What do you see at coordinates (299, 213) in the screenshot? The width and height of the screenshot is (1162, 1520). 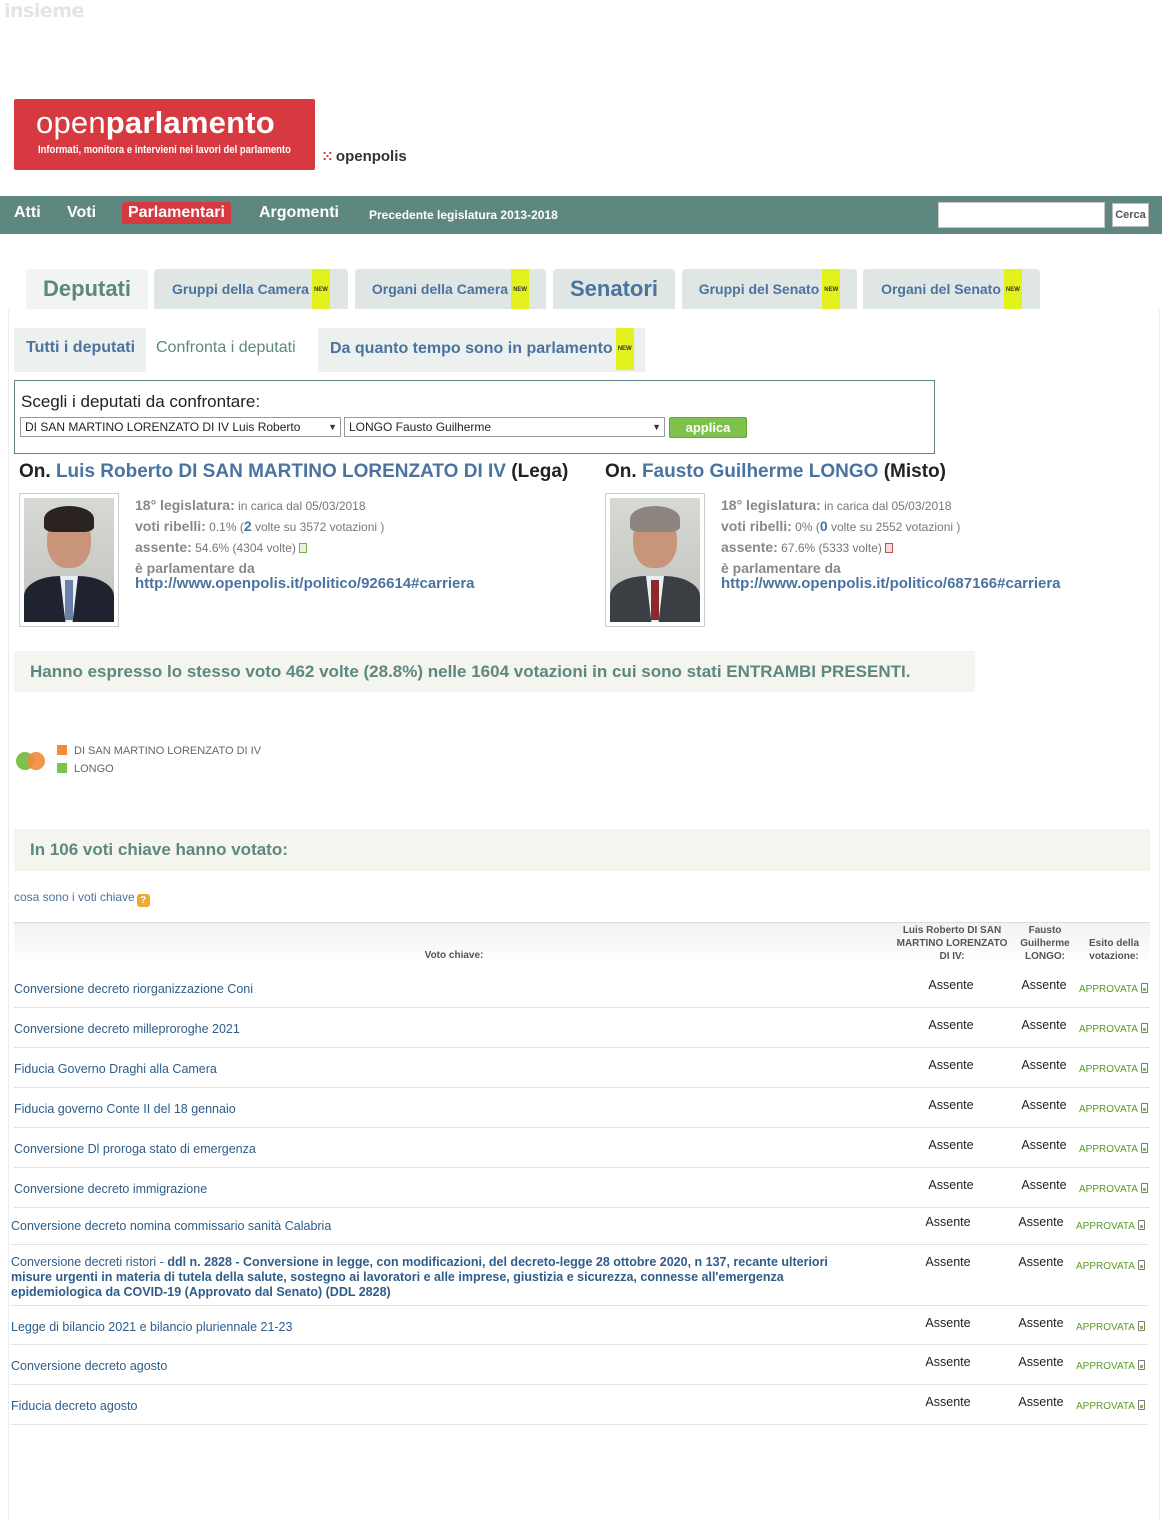 I see `nav-argomenti: Argomenti` at bounding box center [299, 213].